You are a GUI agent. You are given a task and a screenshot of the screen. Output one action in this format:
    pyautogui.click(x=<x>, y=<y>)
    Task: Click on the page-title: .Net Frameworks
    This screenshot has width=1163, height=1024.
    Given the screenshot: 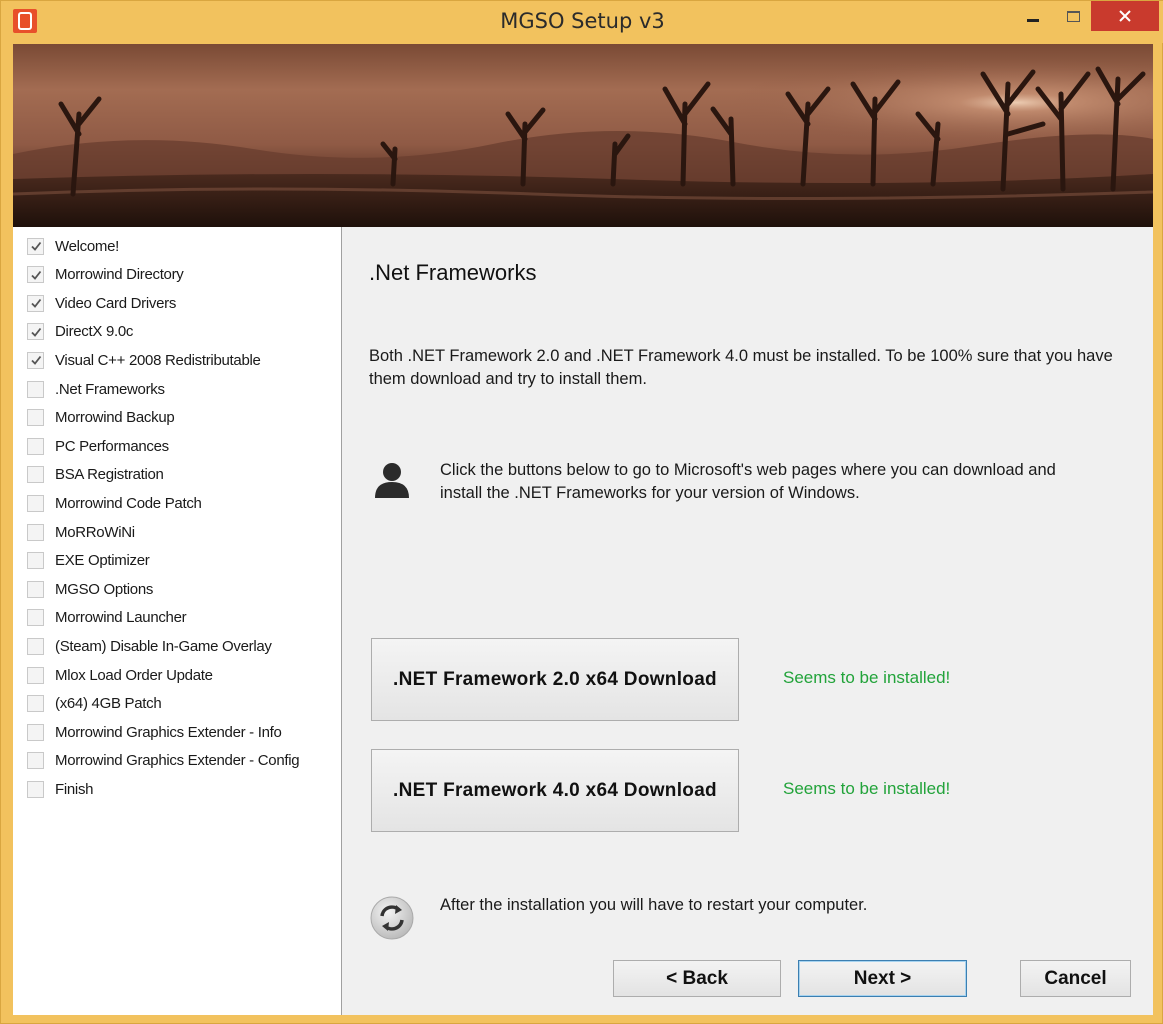 What is the action you would take?
    pyautogui.click(x=453, y=272)
    